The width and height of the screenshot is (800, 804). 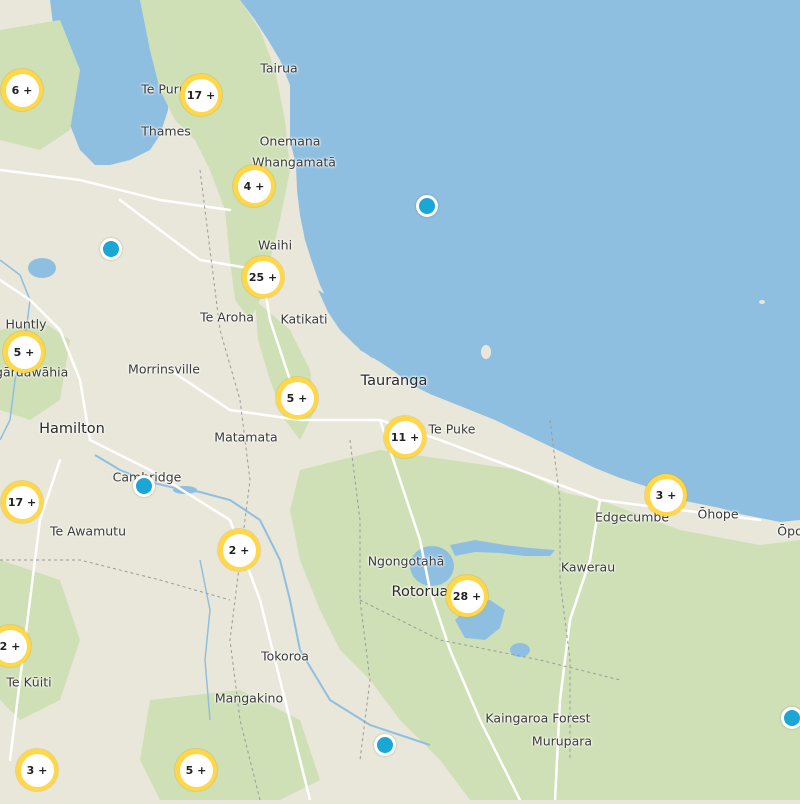 I want to click on cluster-marker: 28 +, so click(x=467, y=596).